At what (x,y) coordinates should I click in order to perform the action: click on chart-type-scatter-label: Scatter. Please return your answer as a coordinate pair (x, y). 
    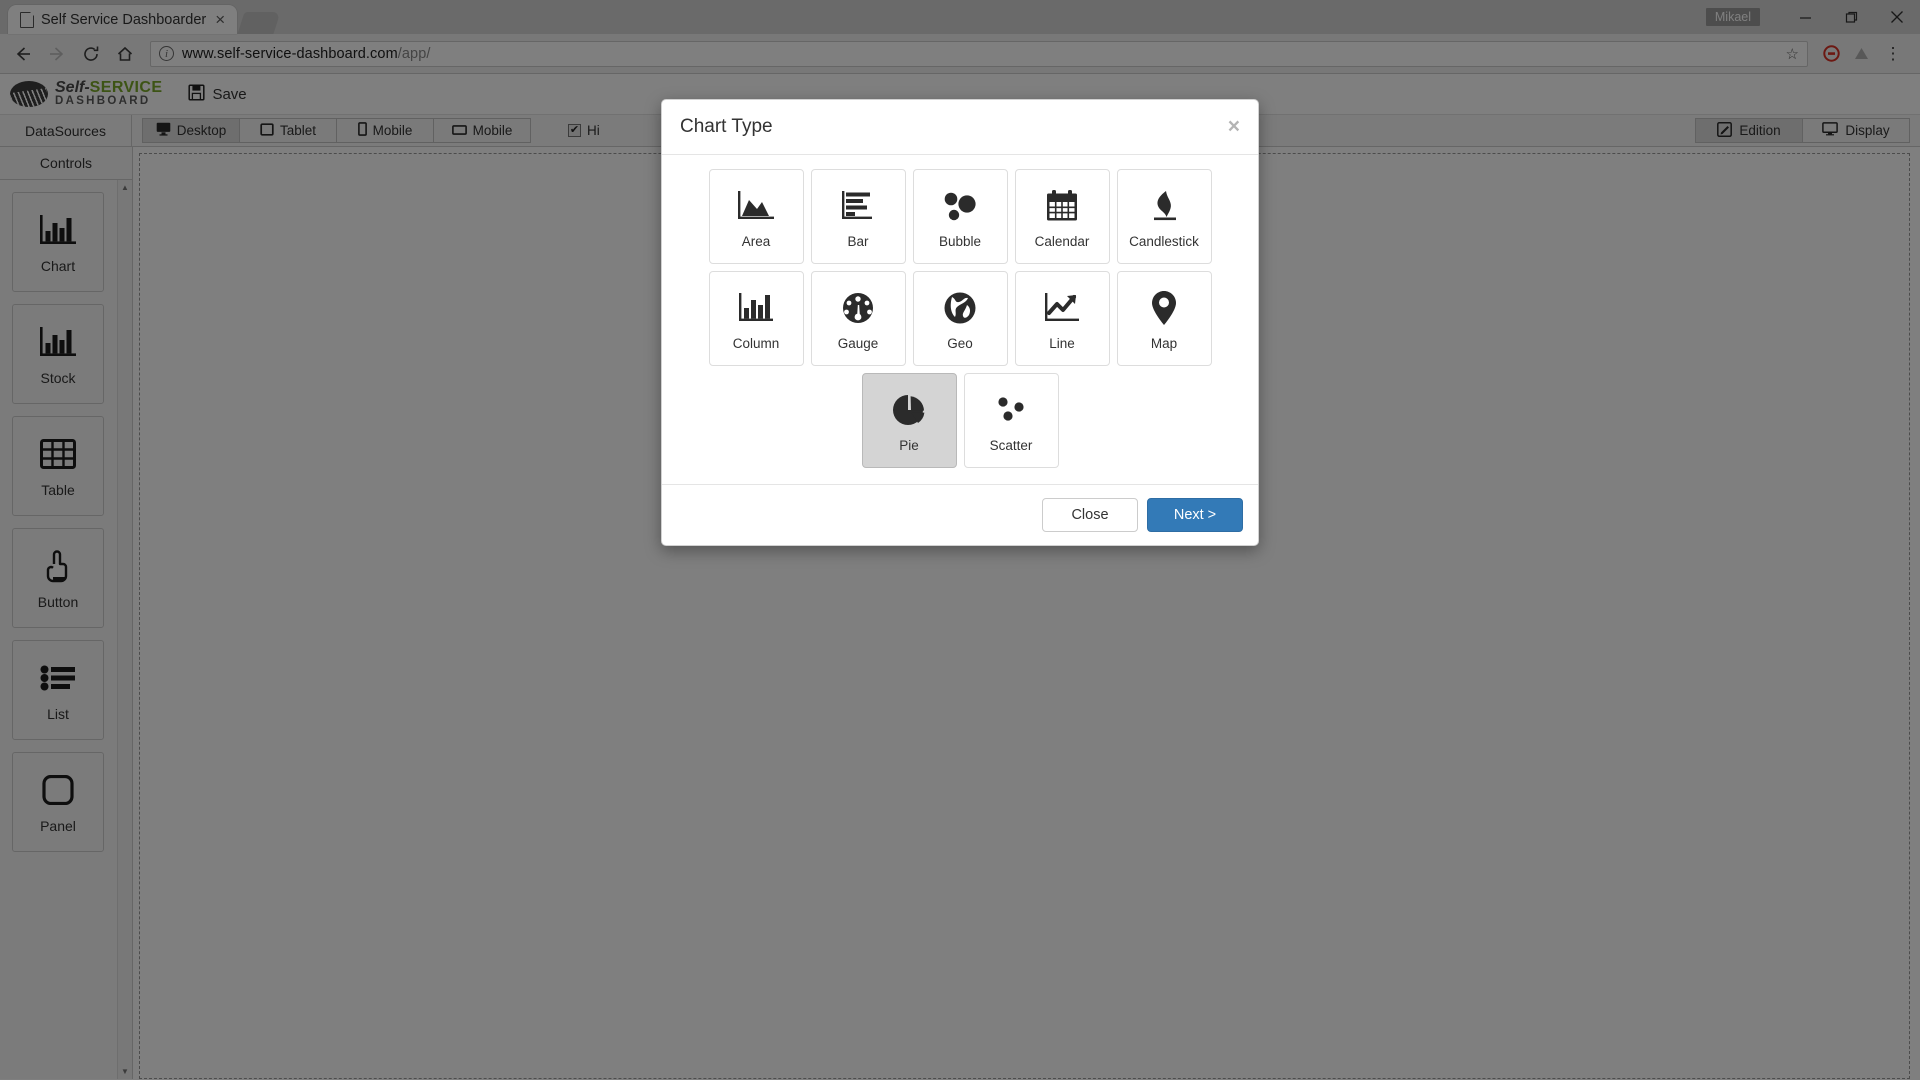
    Looking at the image, I should click on (1011, 445).